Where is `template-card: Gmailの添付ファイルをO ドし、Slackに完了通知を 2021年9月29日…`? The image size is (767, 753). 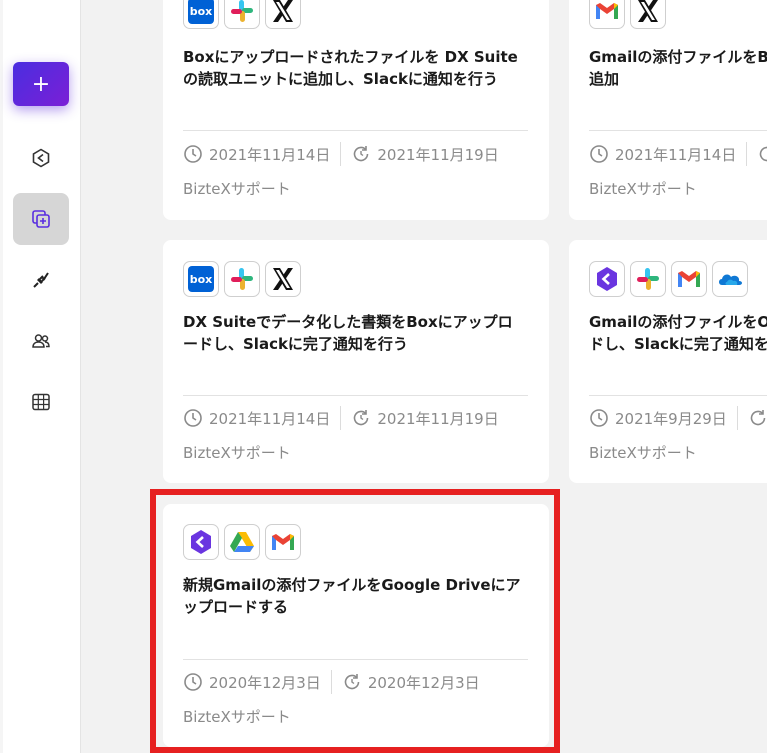
template-card: Gmailの添付ファイルをO ドし、Slackに完了通知を 2021年9月29日… is located at coordinates (668, 361).